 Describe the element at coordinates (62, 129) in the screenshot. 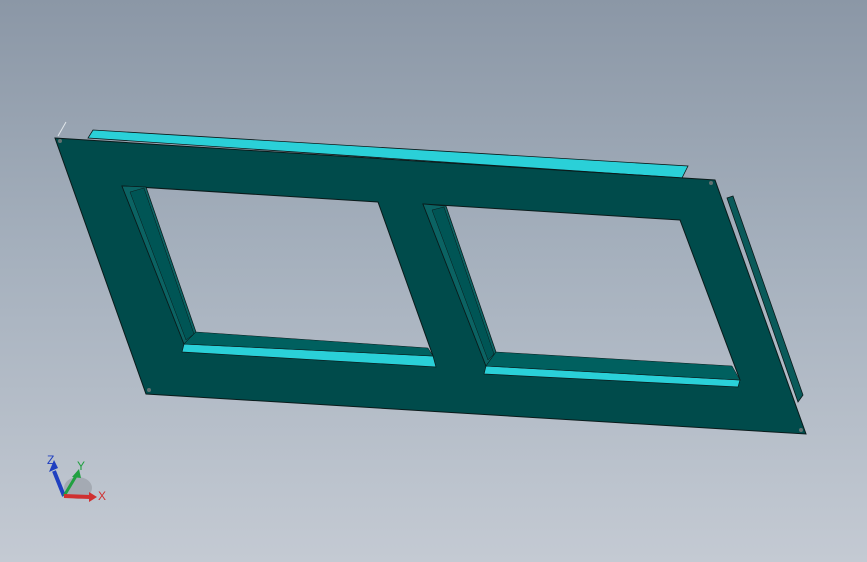

I see `origin-marker` at that location.